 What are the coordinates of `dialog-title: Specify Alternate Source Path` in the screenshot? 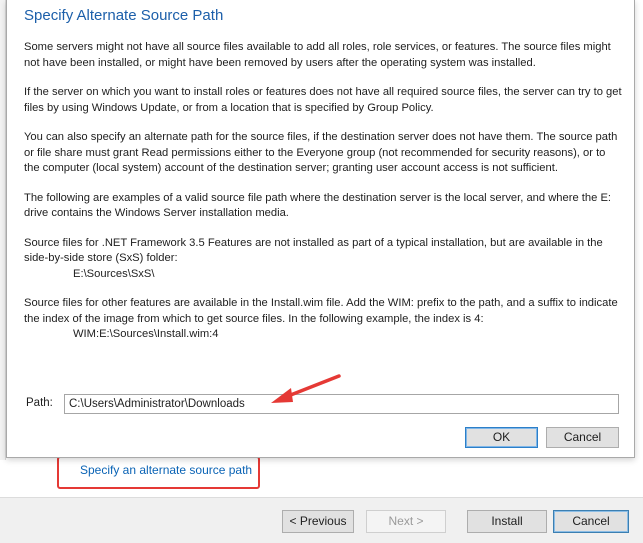 It's located at (124, 15).